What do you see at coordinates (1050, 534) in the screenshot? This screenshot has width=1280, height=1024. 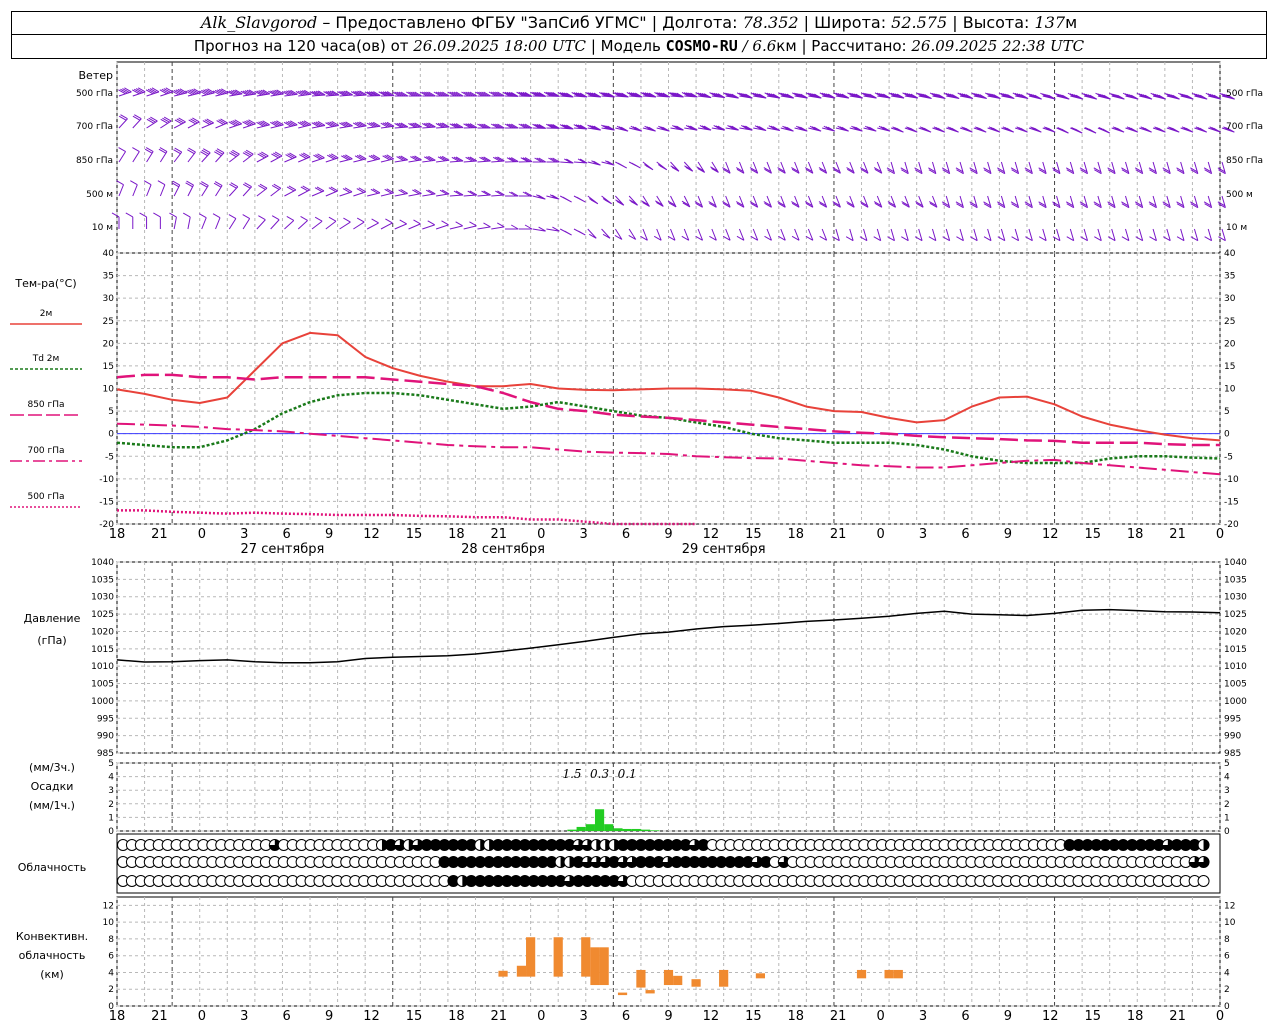 I see `hour-tick-label: 12` at bounding box center [1050, 534].